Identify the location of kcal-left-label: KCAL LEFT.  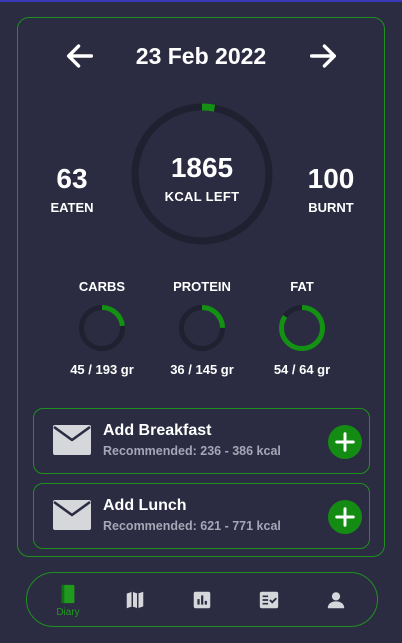
(202, 196).